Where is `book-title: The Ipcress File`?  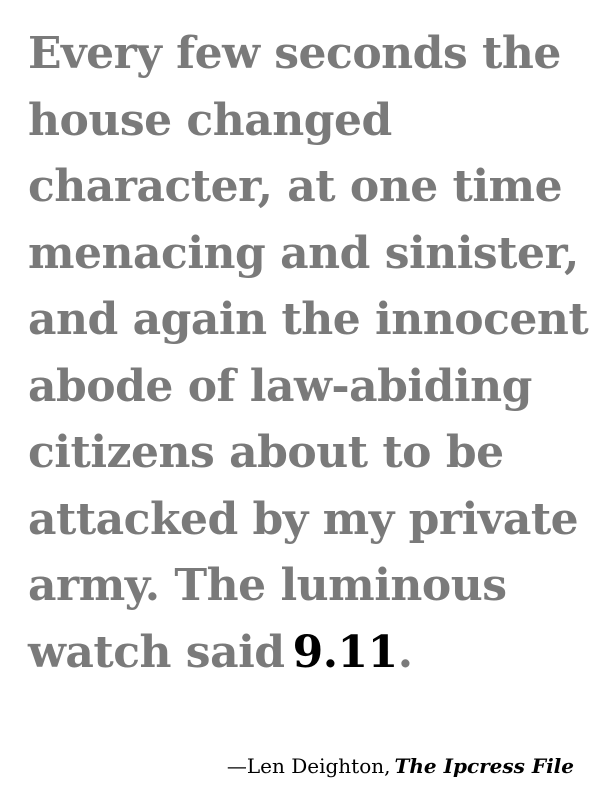 book-title: The Ipcress File is located at coordinates (484, 766).